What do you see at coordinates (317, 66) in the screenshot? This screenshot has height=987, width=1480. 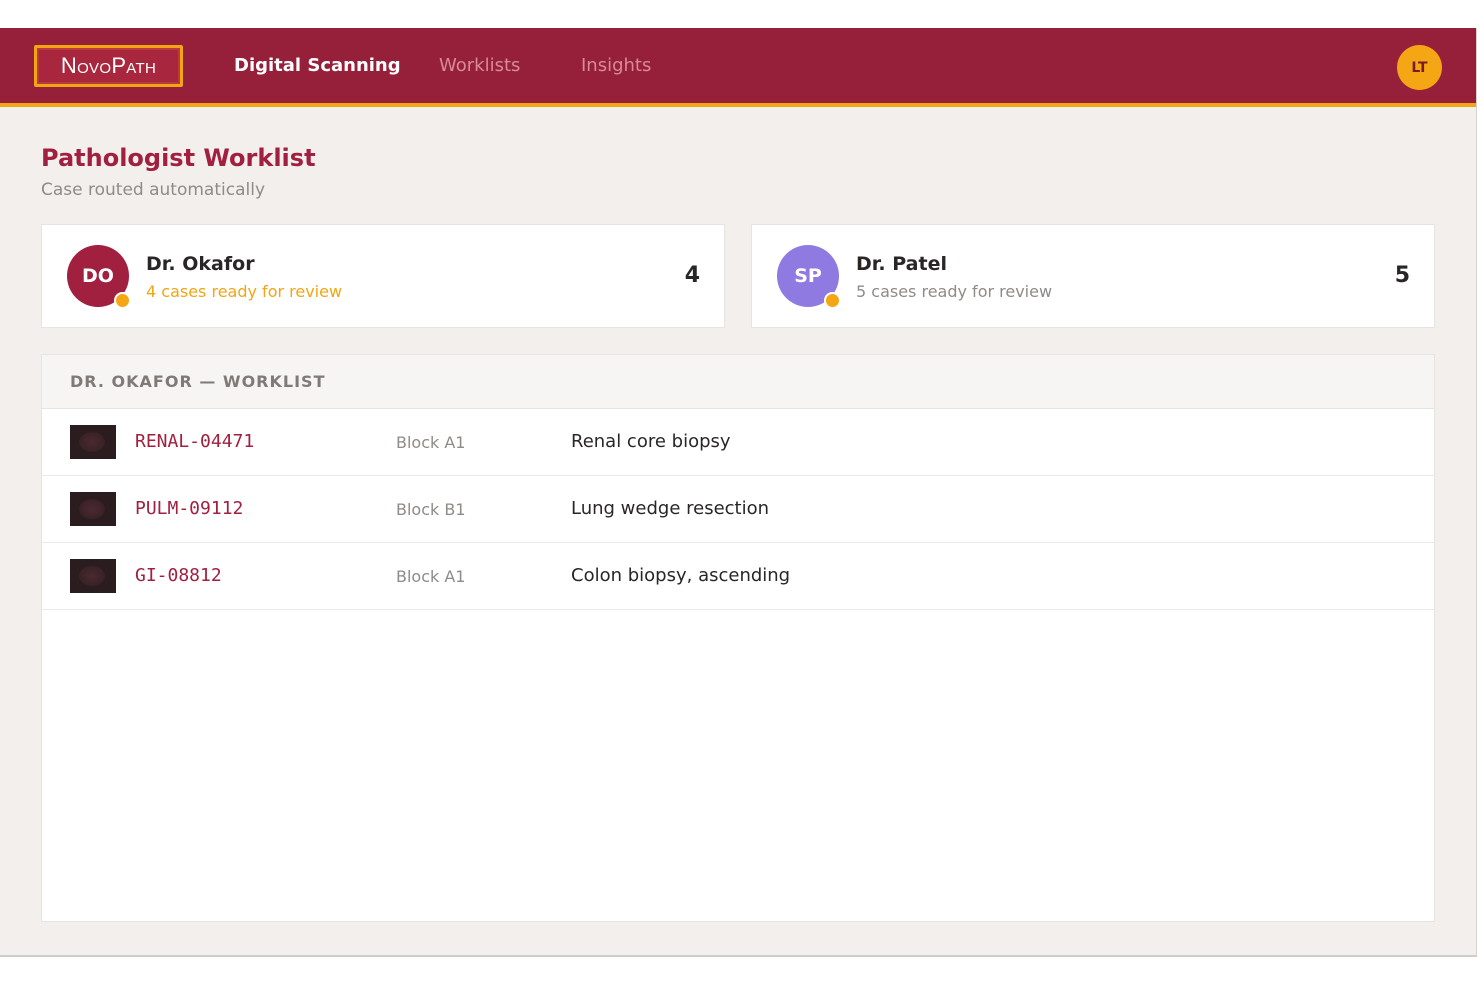 I see `nav-digital-scanning: Digital Scanning` at bounding box center [317, 66].